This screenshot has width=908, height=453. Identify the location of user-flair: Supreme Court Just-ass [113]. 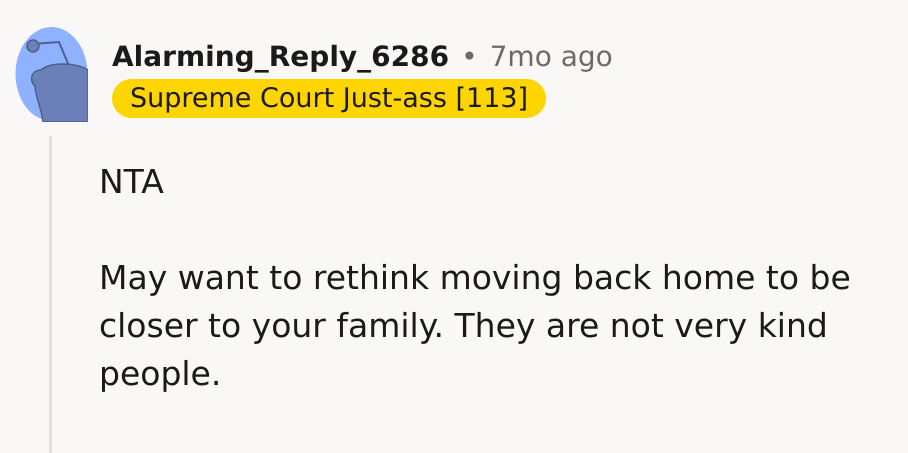
(329, 98).